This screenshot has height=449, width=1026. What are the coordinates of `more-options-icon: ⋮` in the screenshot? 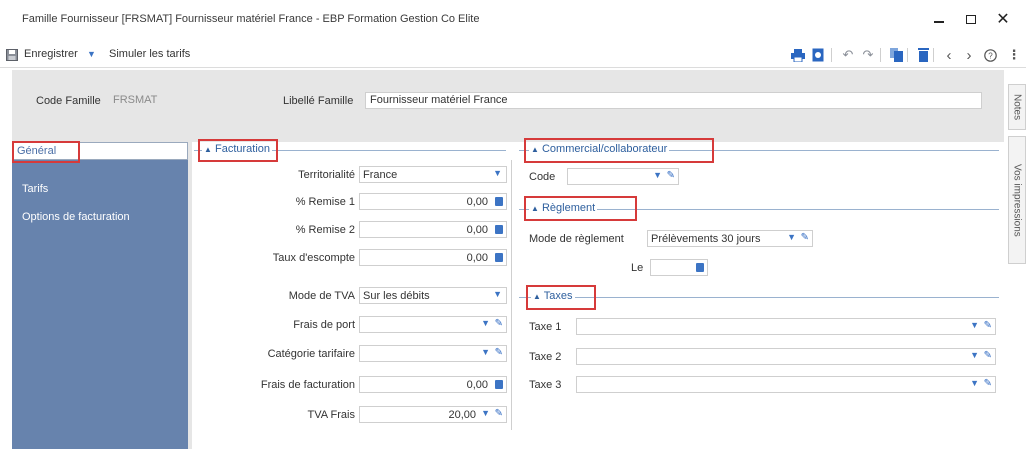 It's located at (1014, 55).